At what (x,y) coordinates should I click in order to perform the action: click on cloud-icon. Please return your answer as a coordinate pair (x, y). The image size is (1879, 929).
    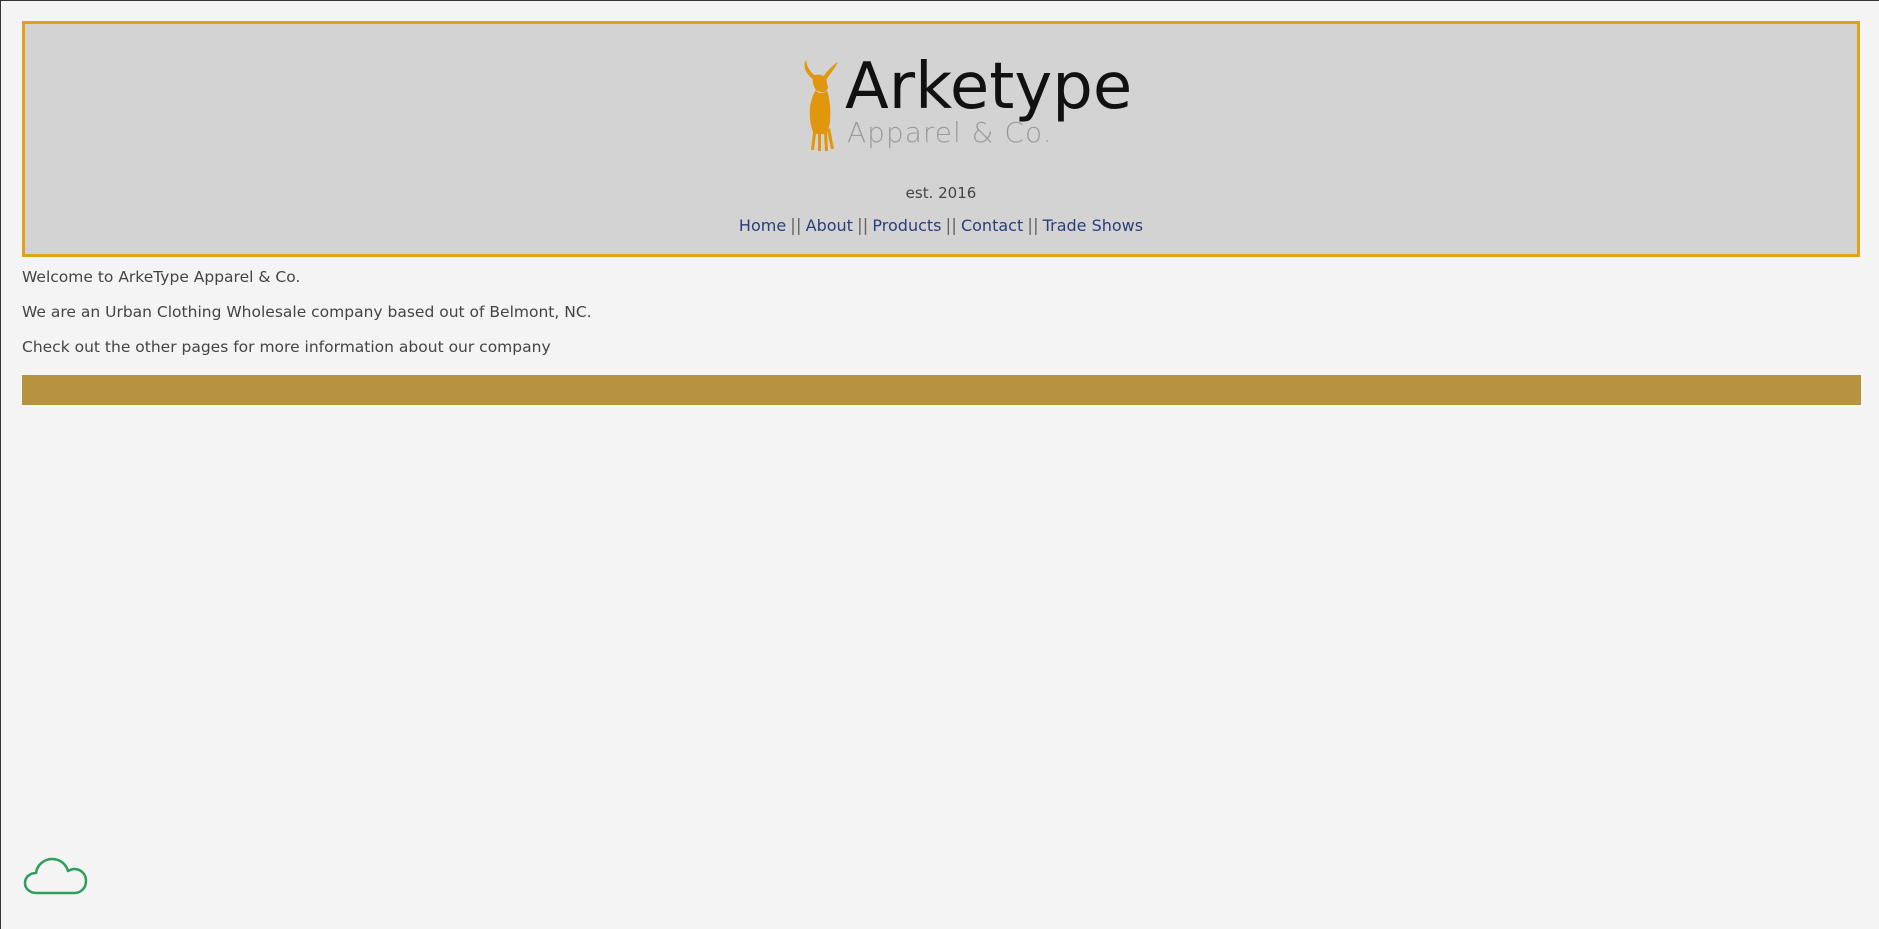
    Looking at the image, I should click on (56, 875).